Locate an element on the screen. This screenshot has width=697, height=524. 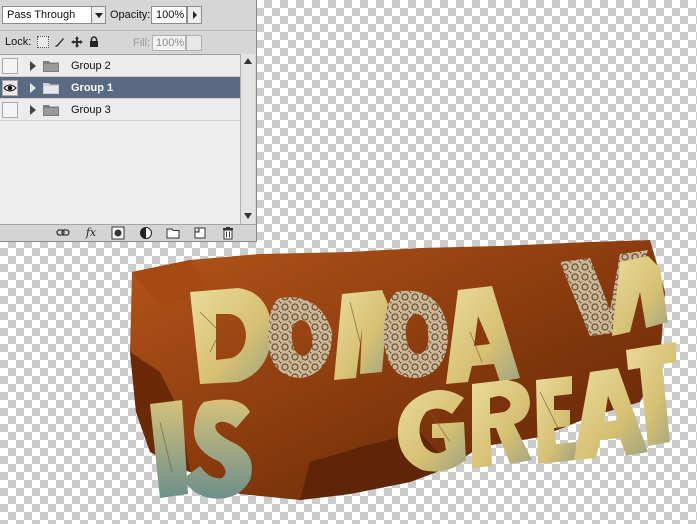
layer-row-group-2: Group 2 is located at coordinates (120, 66).